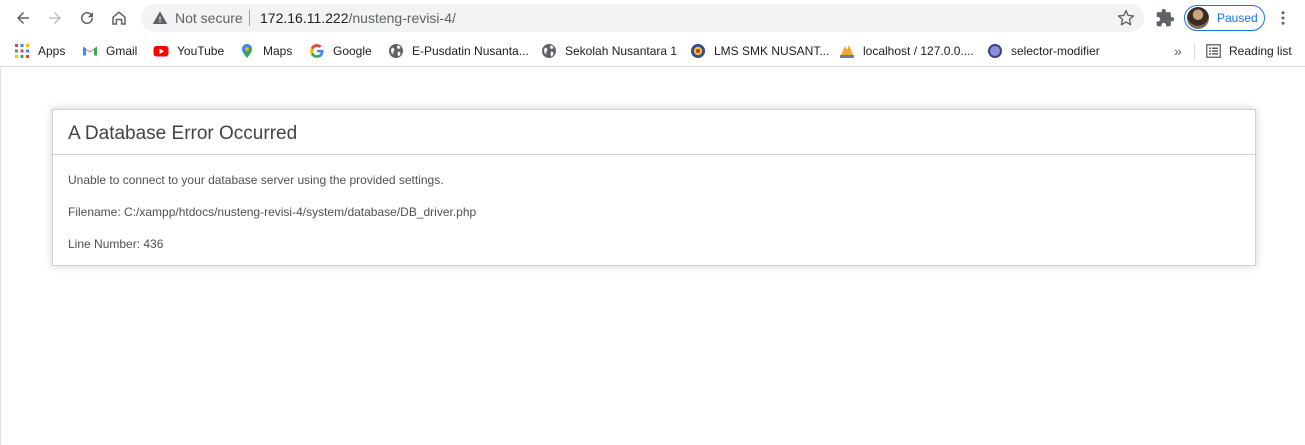 The height and width of the screenshot is (445, 1305). I want to click on reload-icon, so click(87, 17).